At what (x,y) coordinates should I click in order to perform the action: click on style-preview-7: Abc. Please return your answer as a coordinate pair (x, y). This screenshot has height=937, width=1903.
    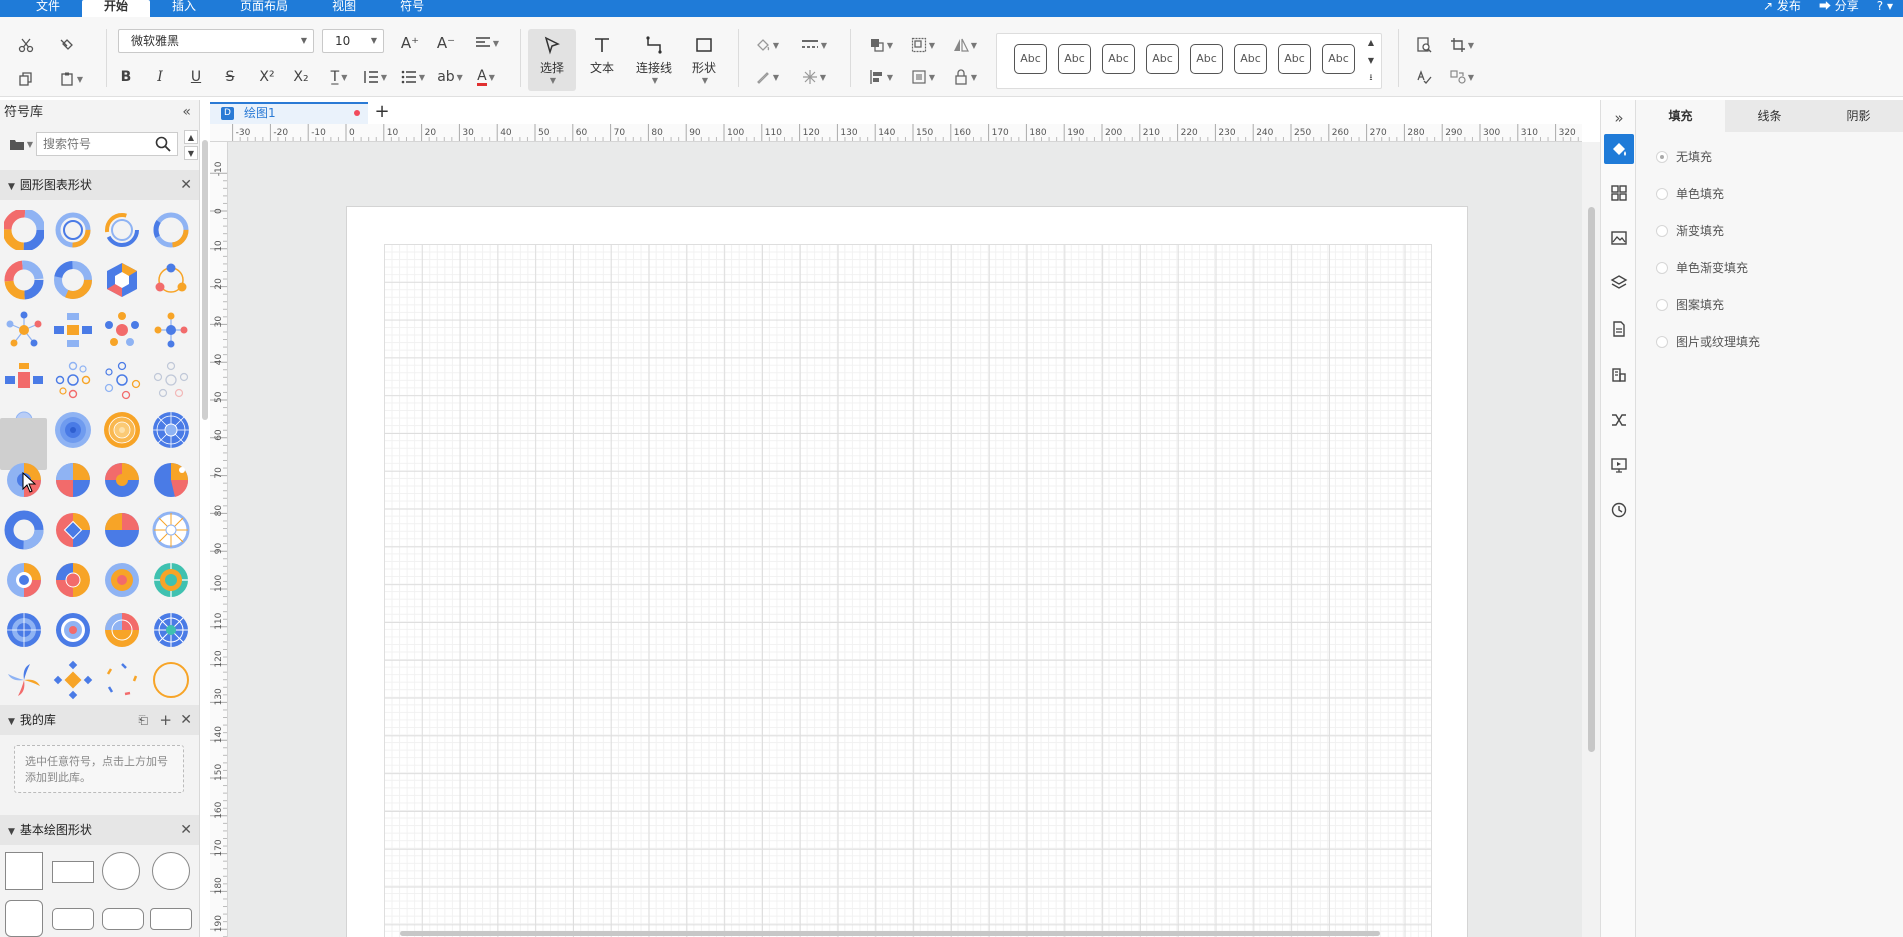
    Looking at the image, I should click on (1294, 59).